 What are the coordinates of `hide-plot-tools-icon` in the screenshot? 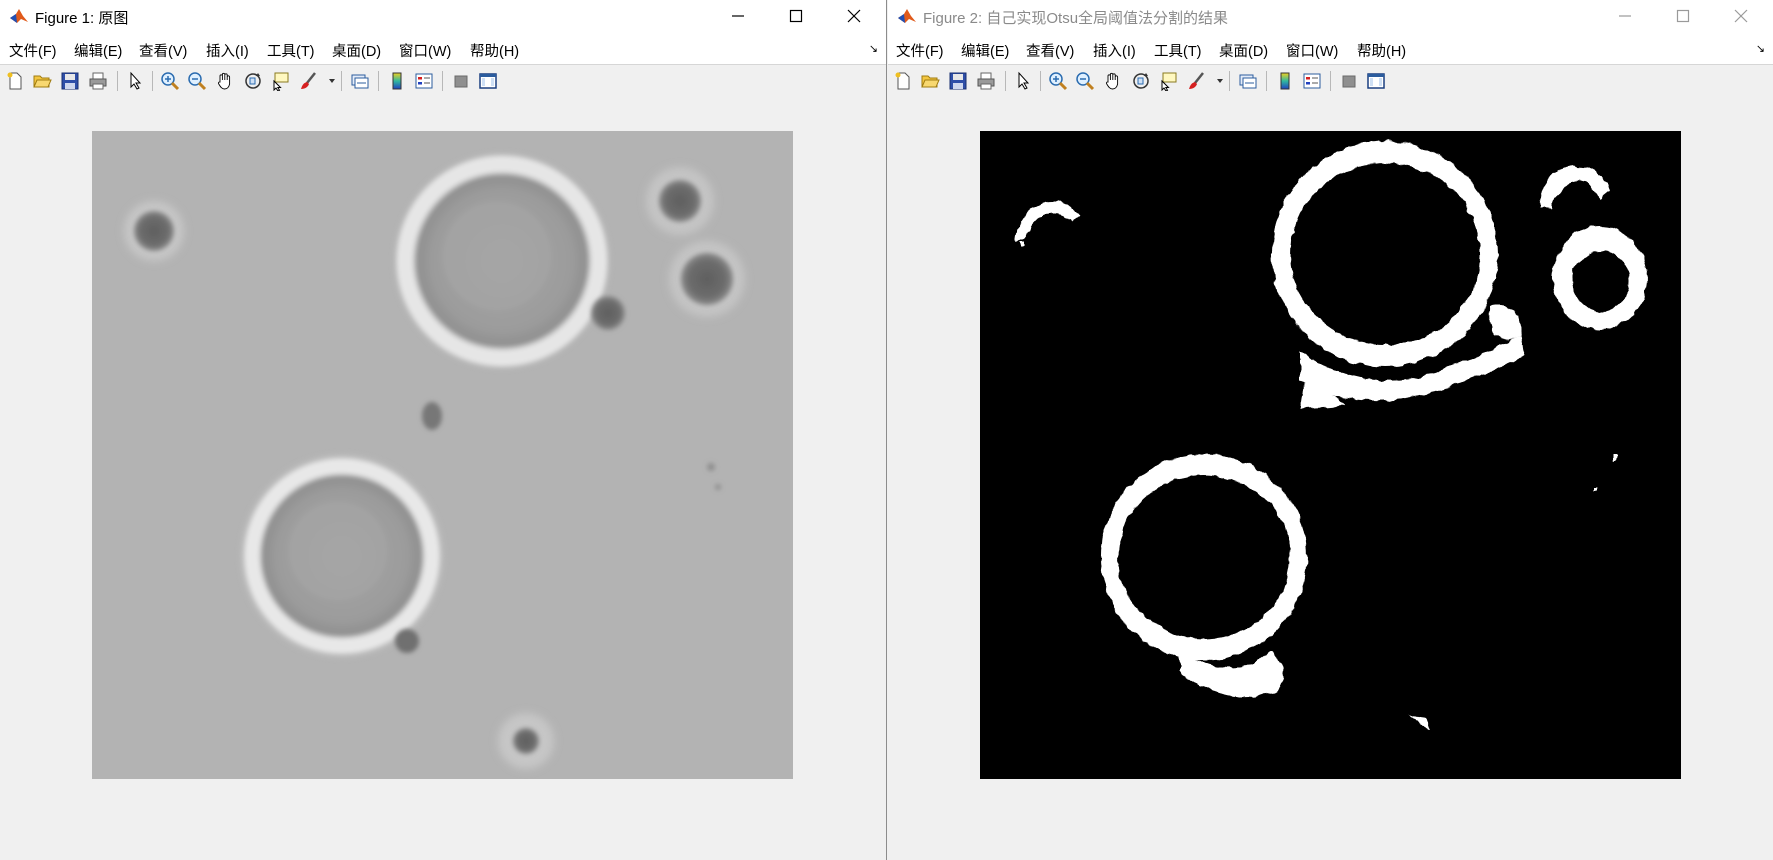 It's located at (461, 81).